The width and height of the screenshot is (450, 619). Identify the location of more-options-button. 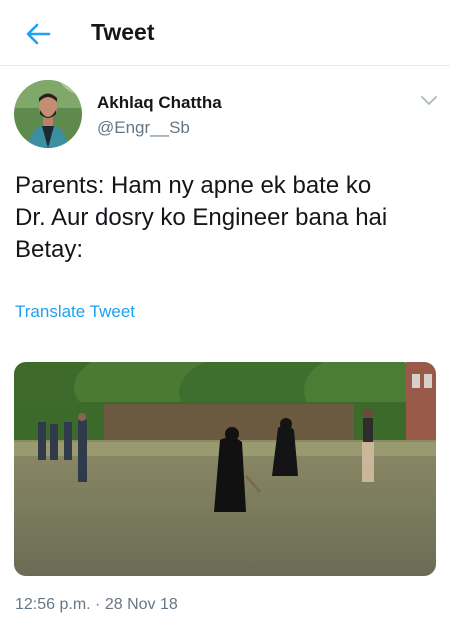
(429, 101).